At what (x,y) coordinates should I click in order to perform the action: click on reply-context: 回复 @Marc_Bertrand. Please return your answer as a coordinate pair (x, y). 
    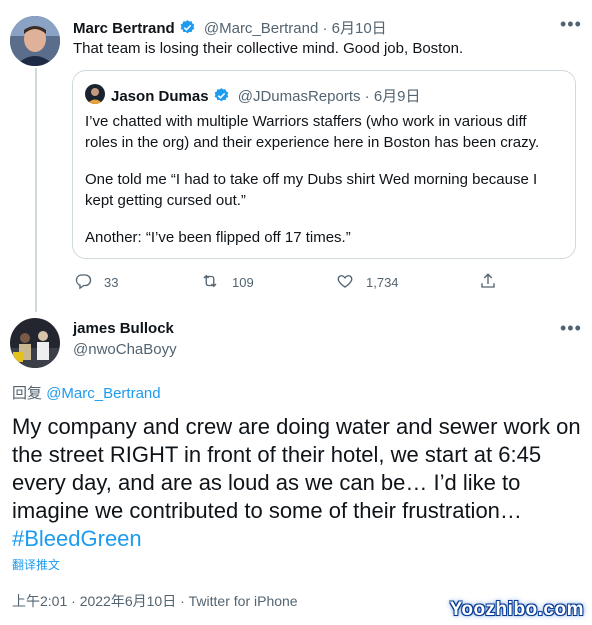
    Looking at the image, I should click on (86, 392).